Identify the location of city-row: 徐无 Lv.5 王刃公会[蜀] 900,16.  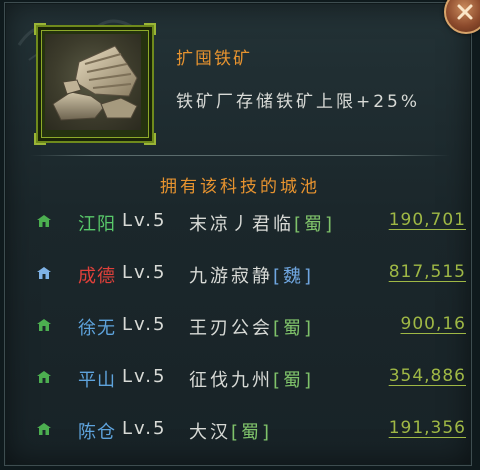
(240, 329).